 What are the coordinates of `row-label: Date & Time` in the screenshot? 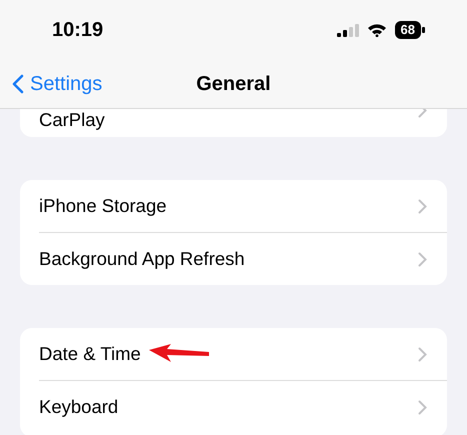 It's located at (90, 354).